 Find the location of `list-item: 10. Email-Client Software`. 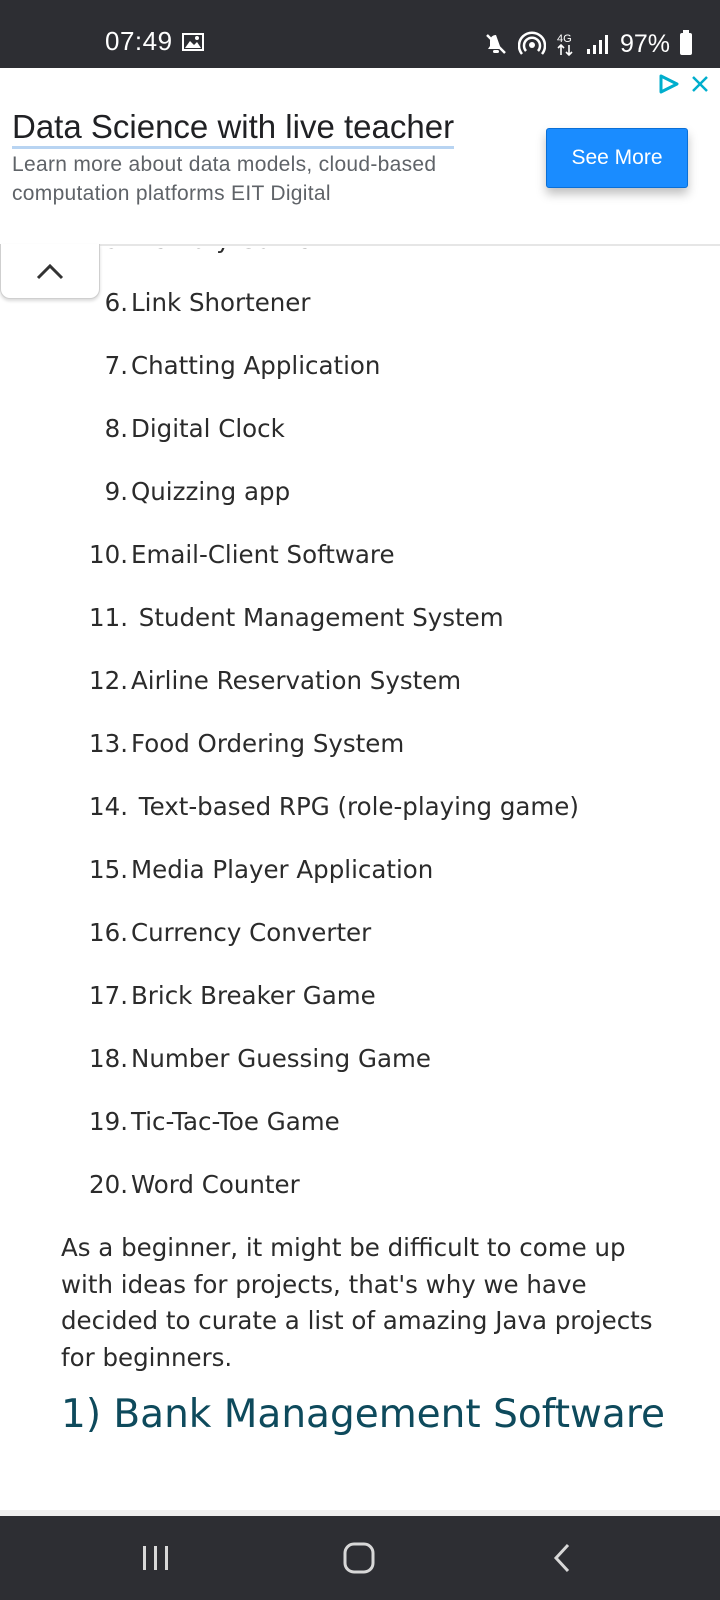

list-item: 10. Email-Client Software is located at coordinates (360, 554).